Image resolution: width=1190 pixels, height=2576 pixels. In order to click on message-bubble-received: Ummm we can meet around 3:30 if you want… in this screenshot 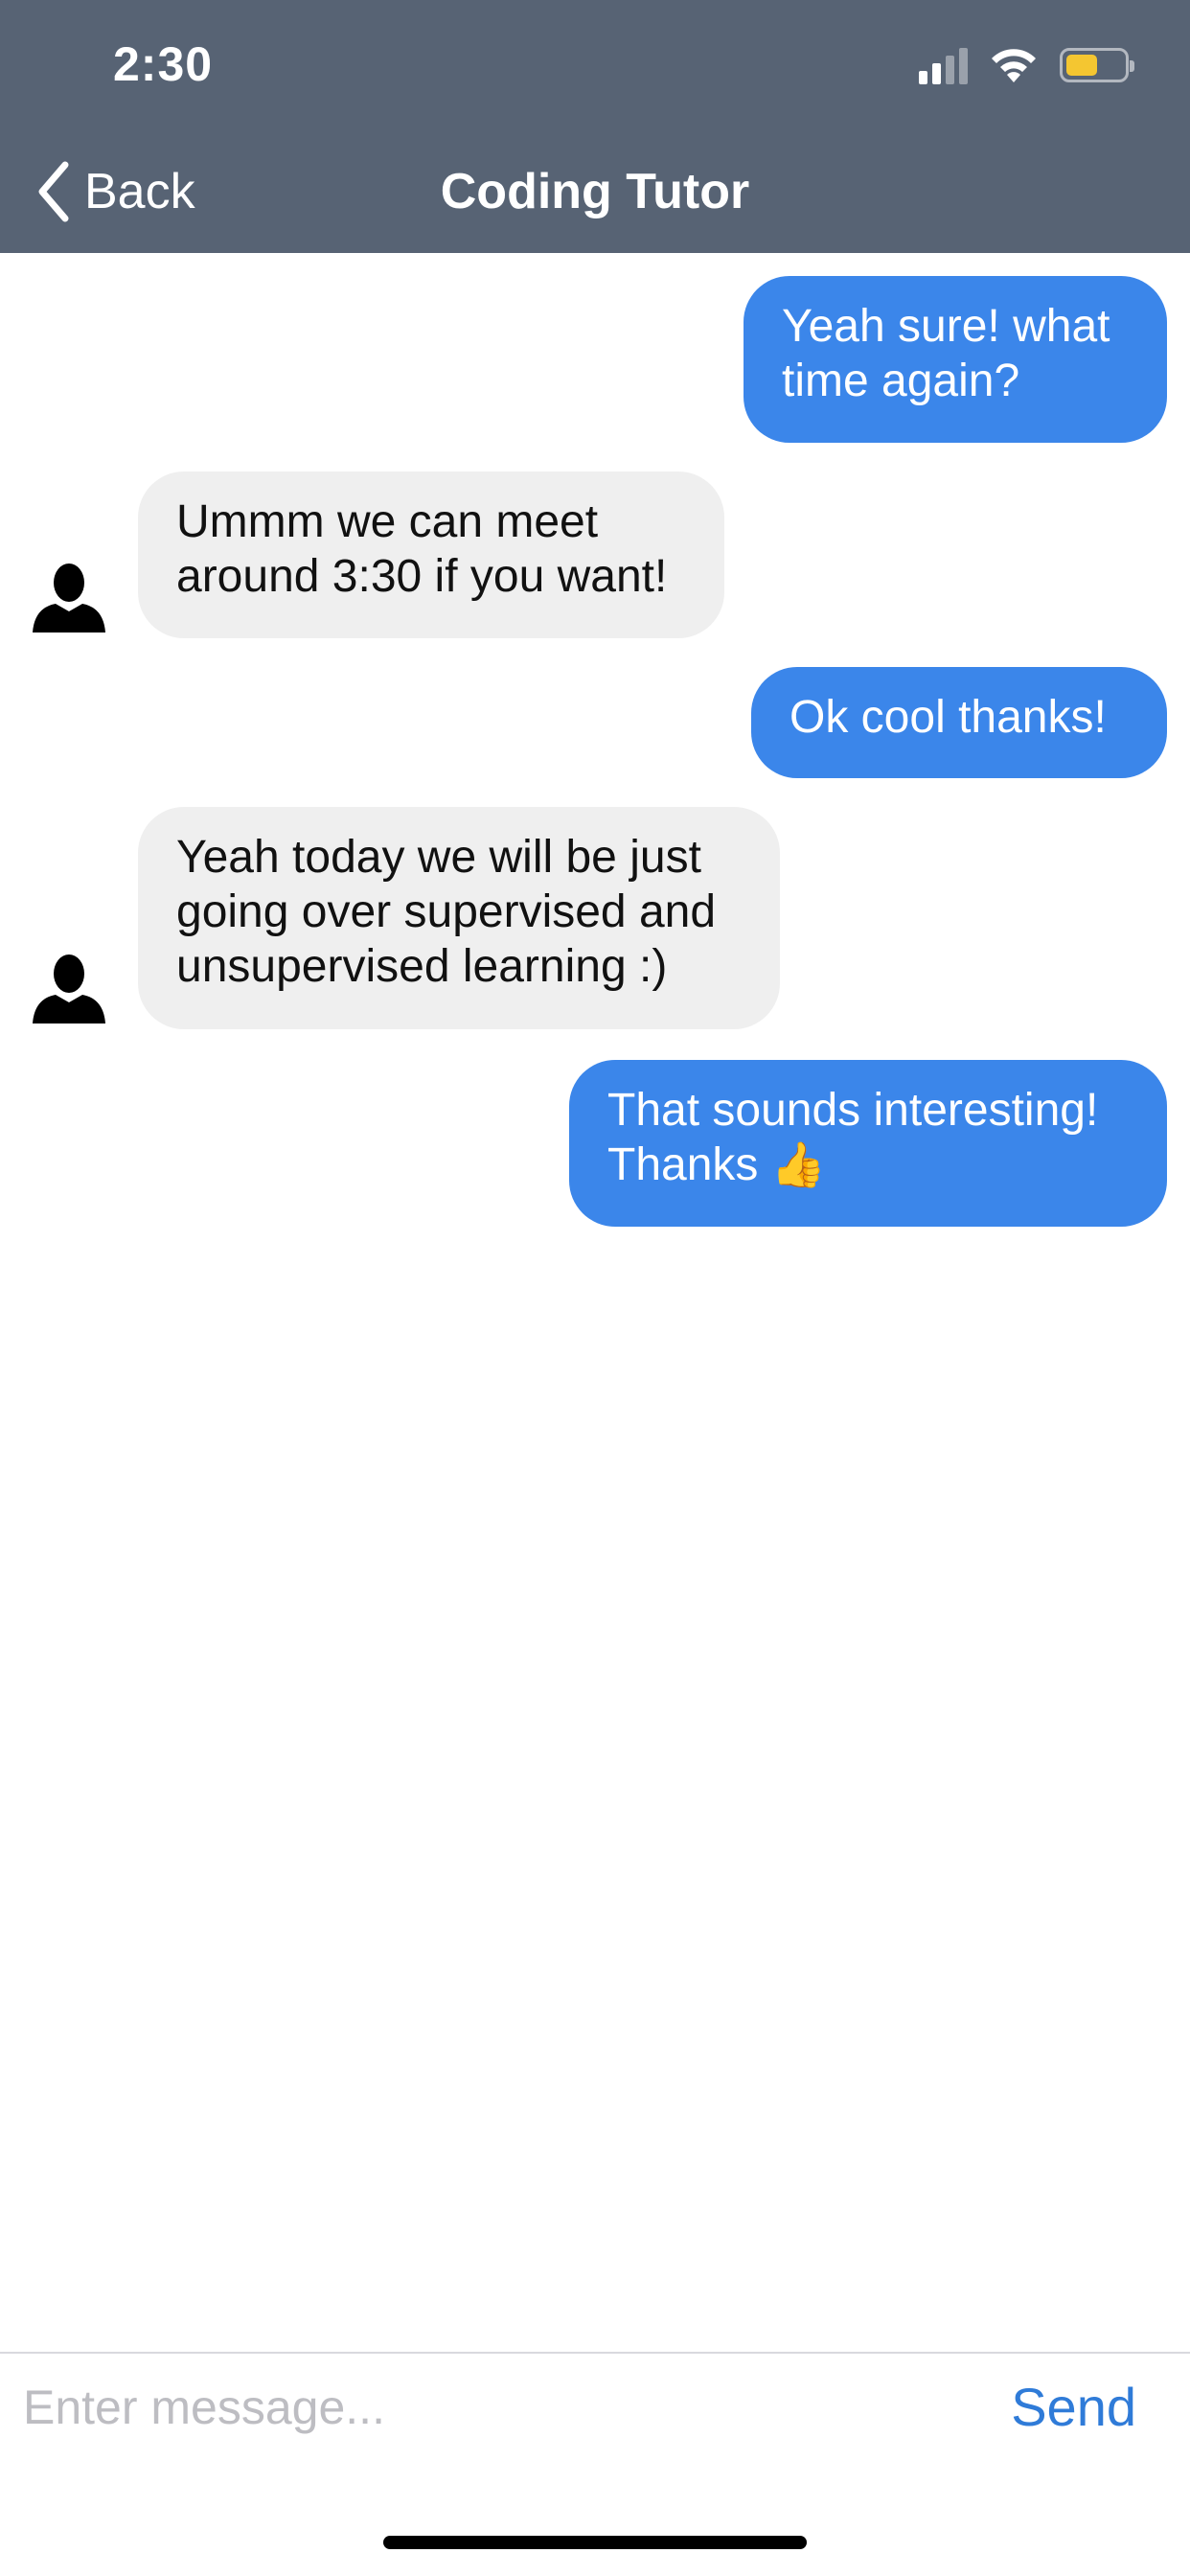, I will do `click(431, 555)`.